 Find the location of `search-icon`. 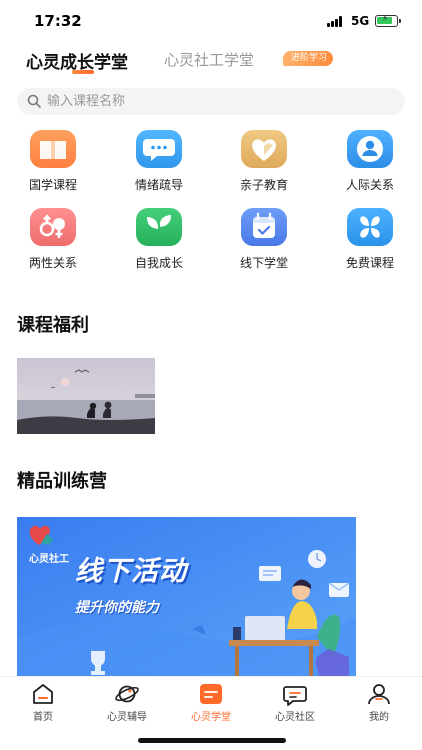

search-icon is located at coordinates (34, 101).